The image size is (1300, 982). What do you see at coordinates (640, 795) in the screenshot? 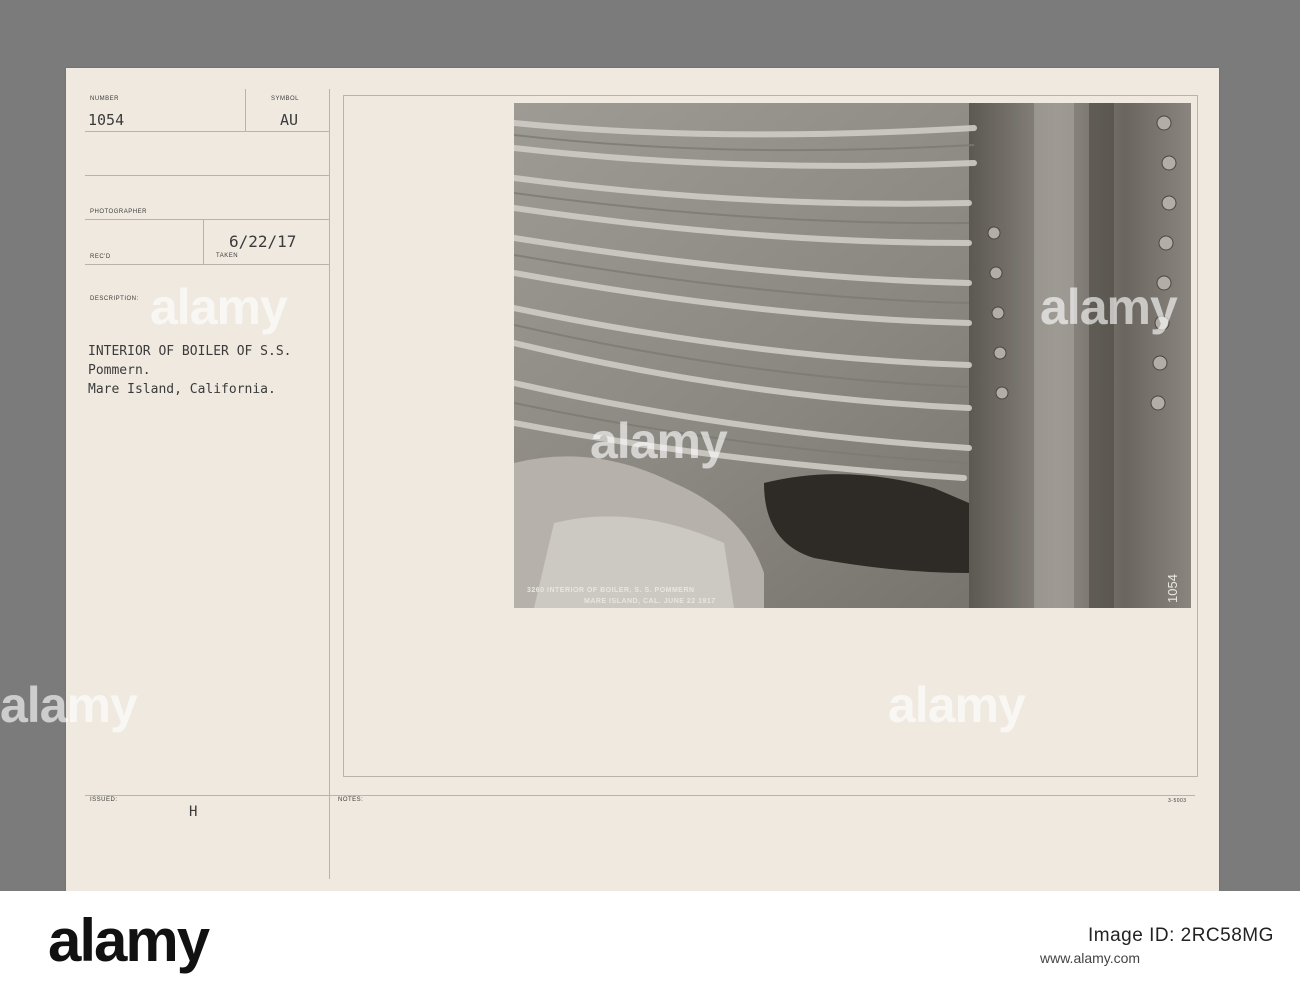
I see `form-rule-bottom` at bounding box center [640, 795].